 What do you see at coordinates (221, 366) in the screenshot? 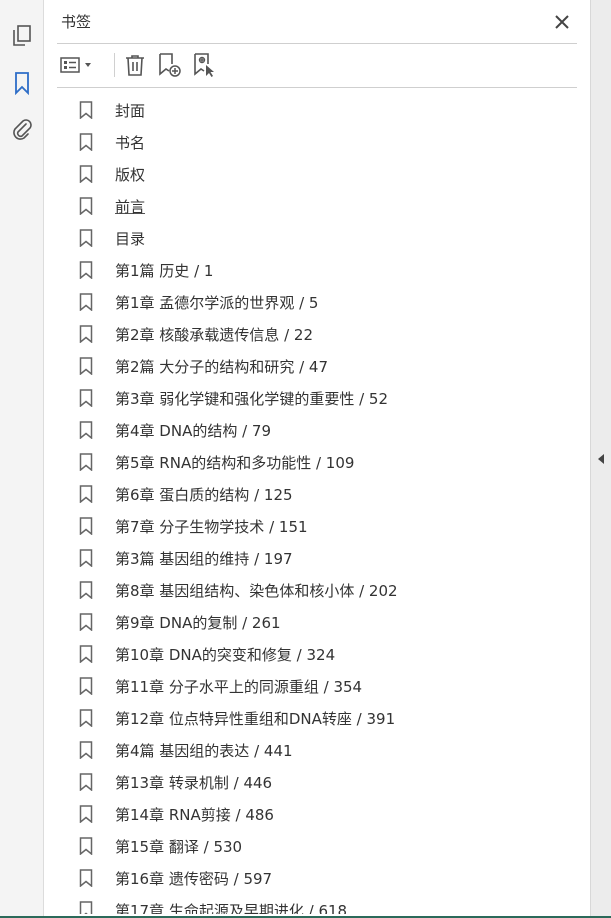
I see `bookmark-label: 第2篇 大分子的结构和研究 / 47` at bounding box center [221, 366].